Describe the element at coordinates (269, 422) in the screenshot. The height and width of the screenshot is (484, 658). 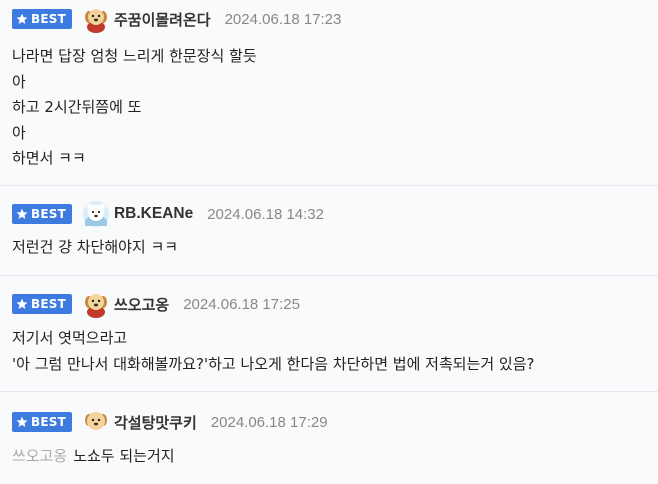
I see `comment-timestamp: 2024.06.18 17:29` at that location.